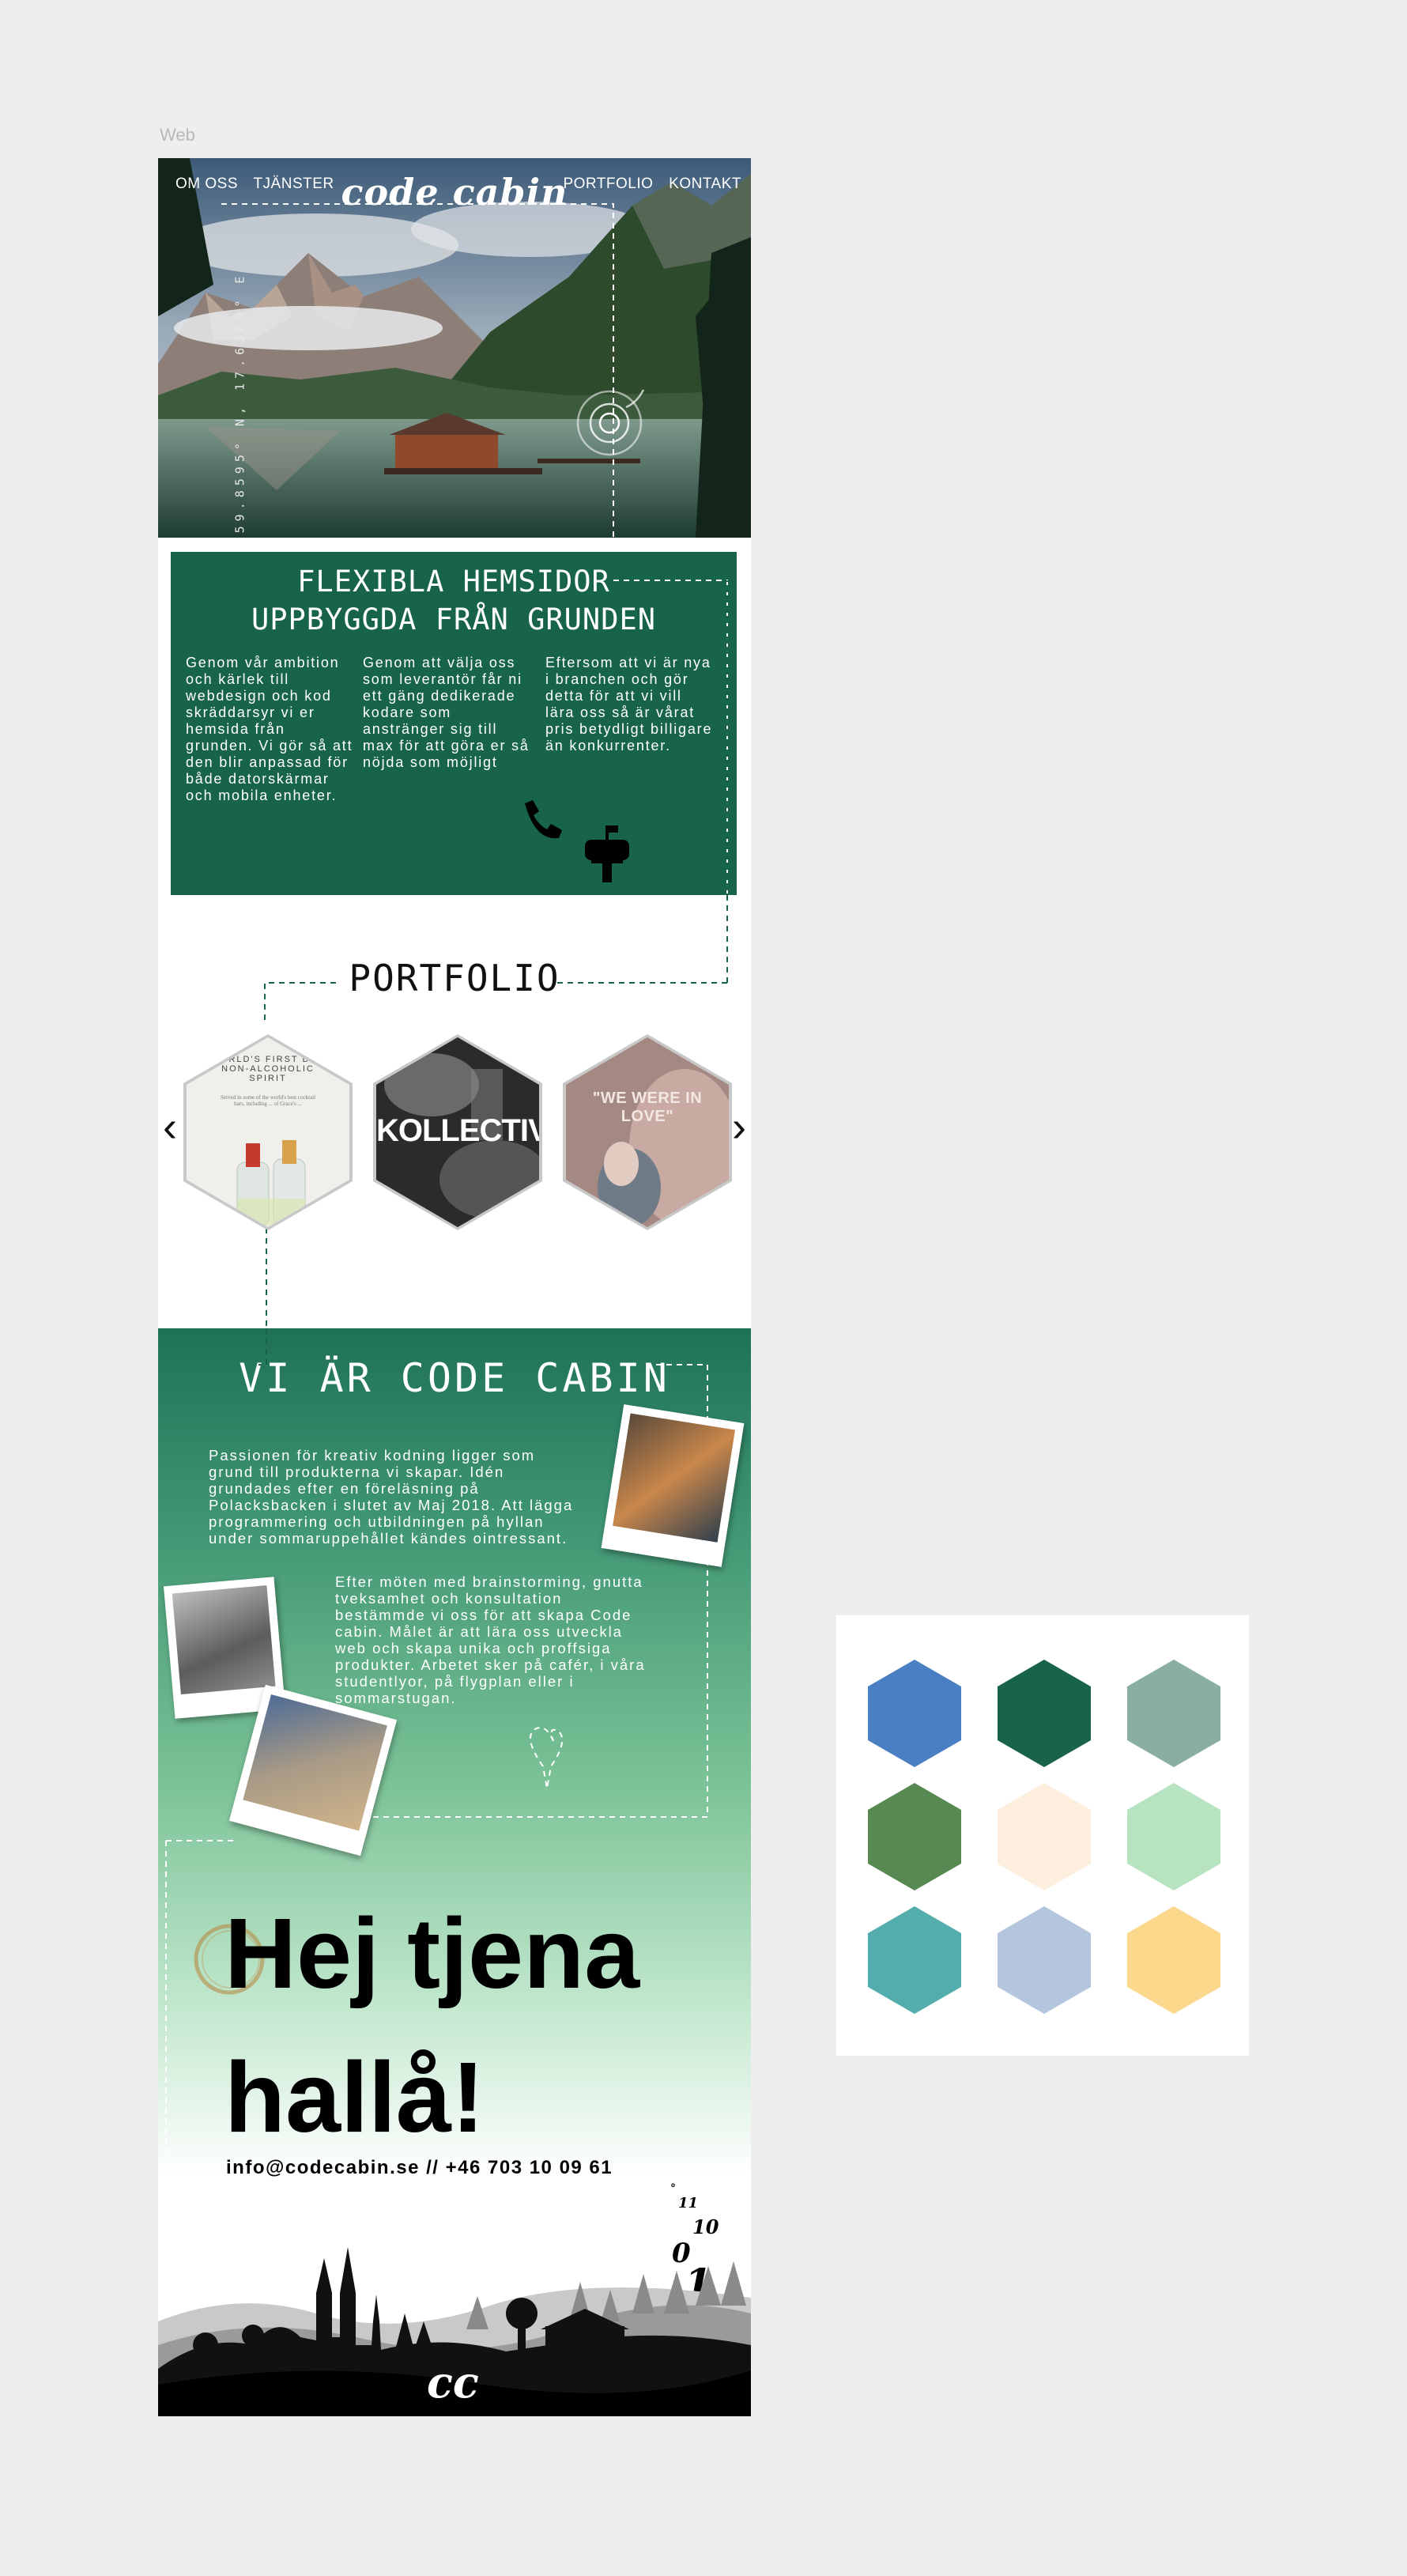 This screenshot has height=2576, width=1407. I want to click on portfolio-item-2-heading: KOLLECTIV, so click(457, 1130).